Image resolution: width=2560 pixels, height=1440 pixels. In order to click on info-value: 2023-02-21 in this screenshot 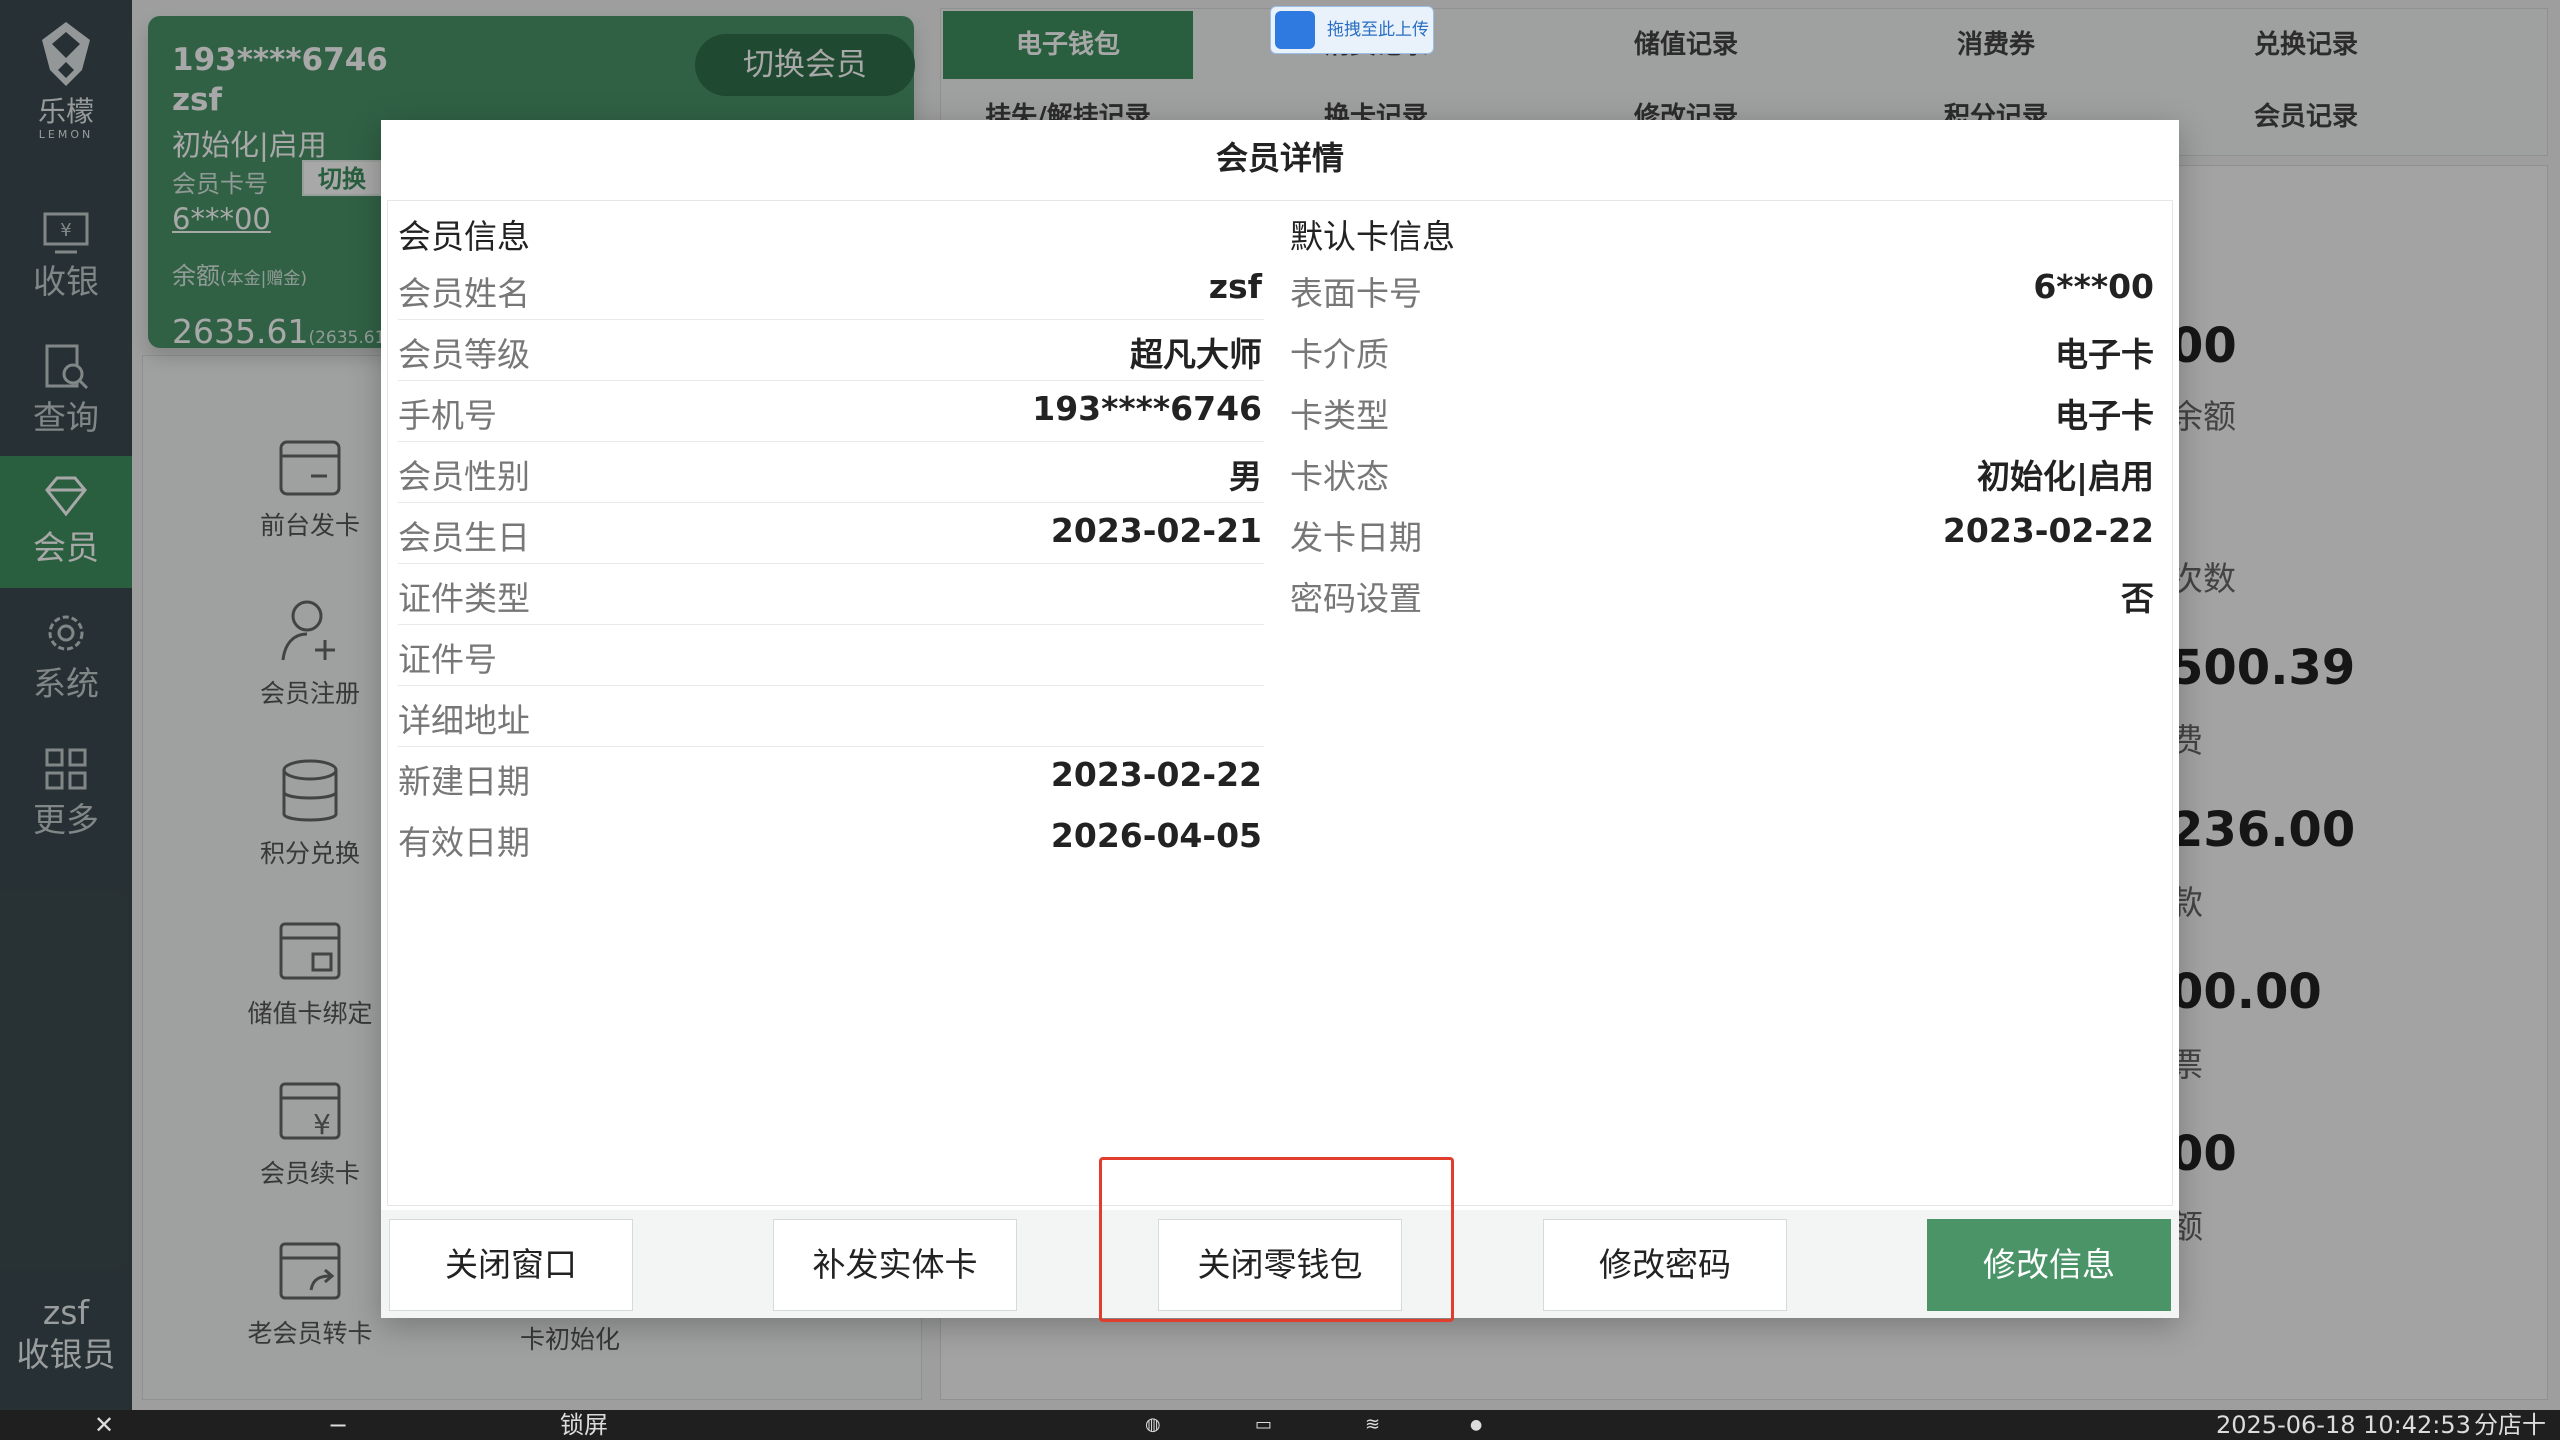, I will do `click(1156, 530)`.